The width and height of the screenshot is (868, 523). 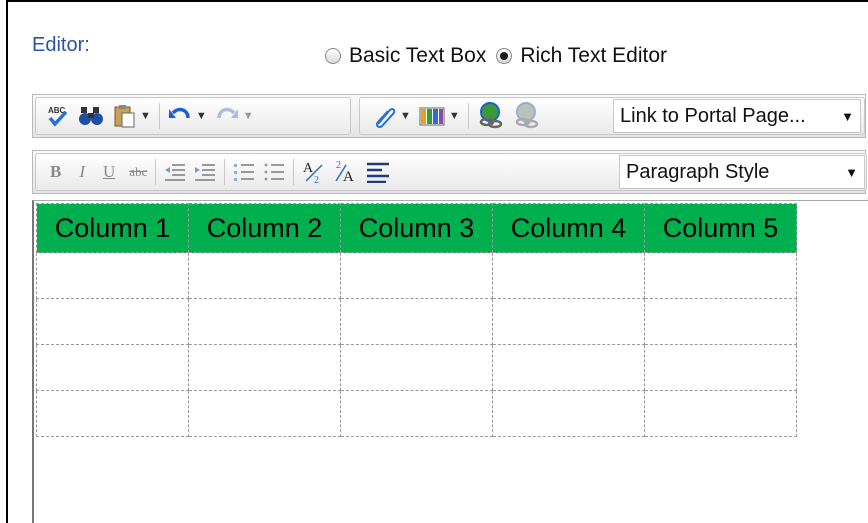 I want to click on align-button, so click(x=378, y=172).